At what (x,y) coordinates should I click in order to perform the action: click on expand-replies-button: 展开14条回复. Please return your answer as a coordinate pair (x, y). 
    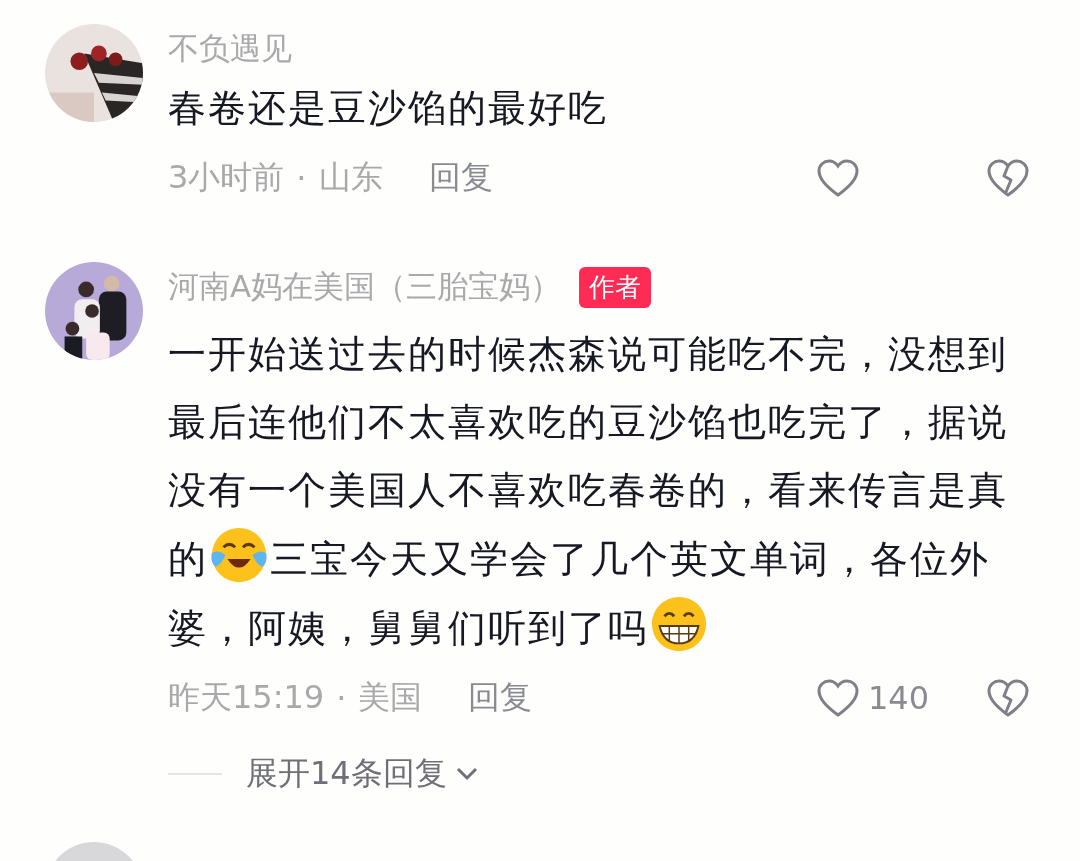
    Looking at the image, I should click on (362, 774).